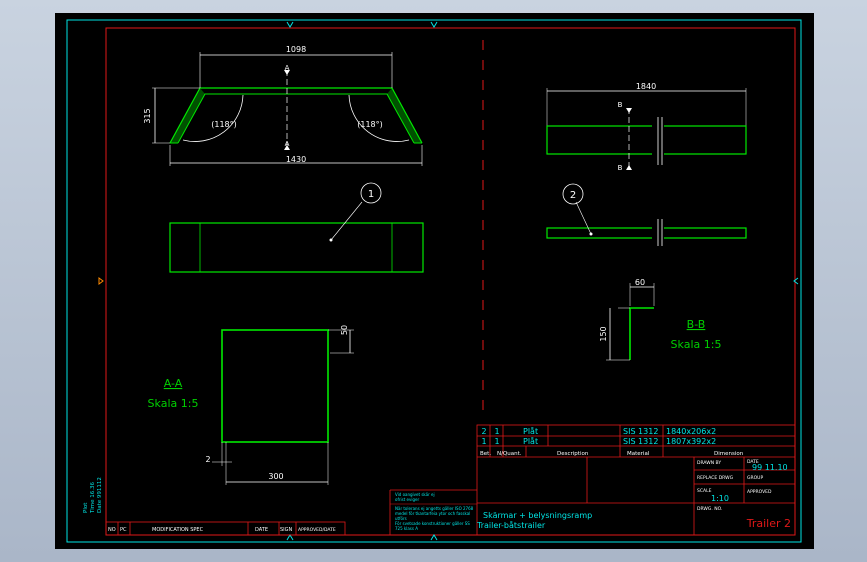 This screenshot has height=562, width=867. What do you see at coordinates (485, 454) in the screenshot?
I see `header-pos: Bet.` at bounding box center [485, 454].